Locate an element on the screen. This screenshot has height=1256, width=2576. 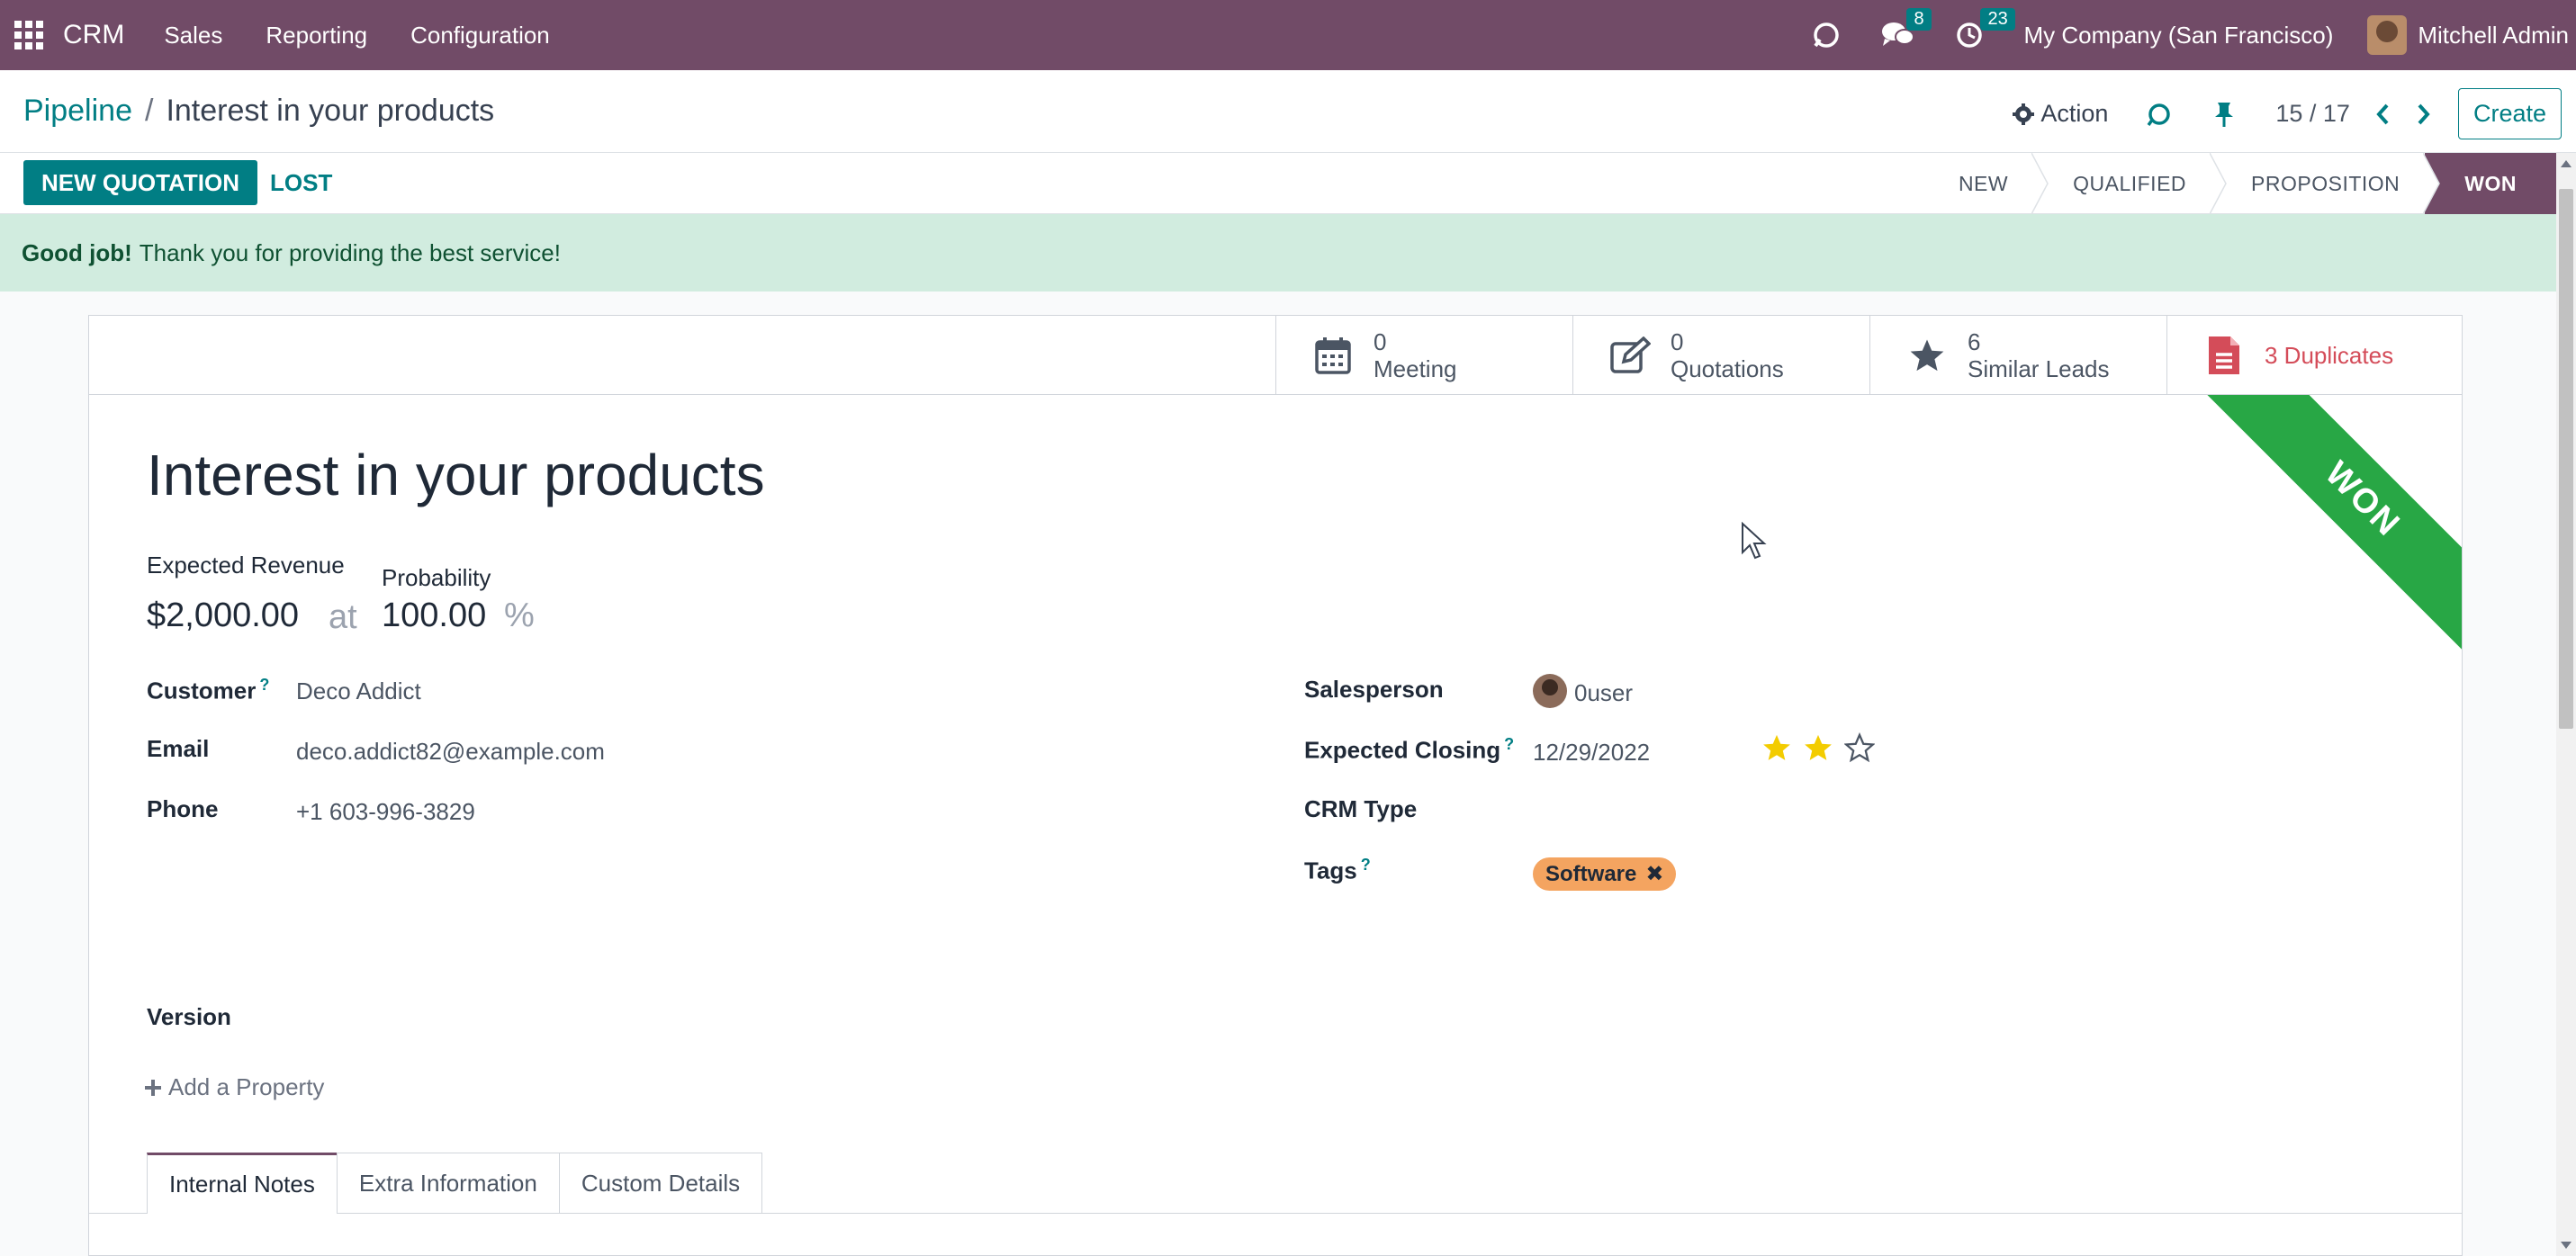
stage-proposition-label: PROPOSITION is located at coordinates (2325, 183).